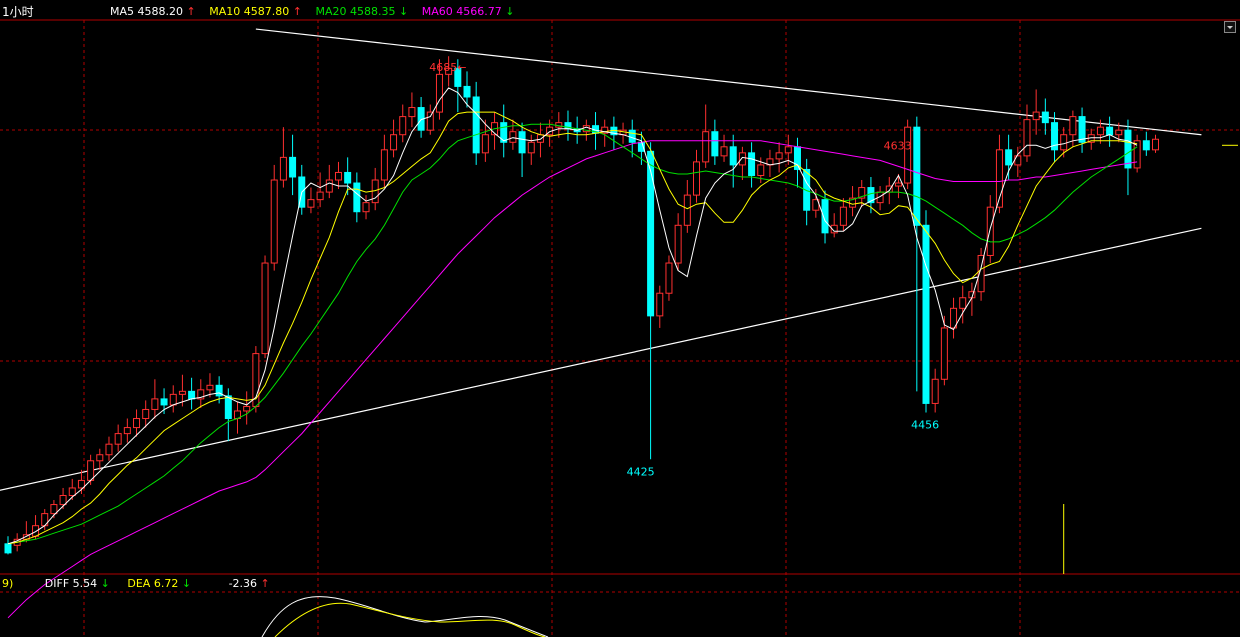 The width and height of the screenshot is (1240, 637). What do you see at coordinates (479, 11) in the screenshot?
I see `ma60-value: 4566.77` at bounding box center [479, 11].